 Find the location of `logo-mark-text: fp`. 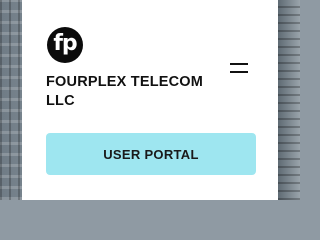

logo-mark-text: fp is located at coordinates (65, 43).